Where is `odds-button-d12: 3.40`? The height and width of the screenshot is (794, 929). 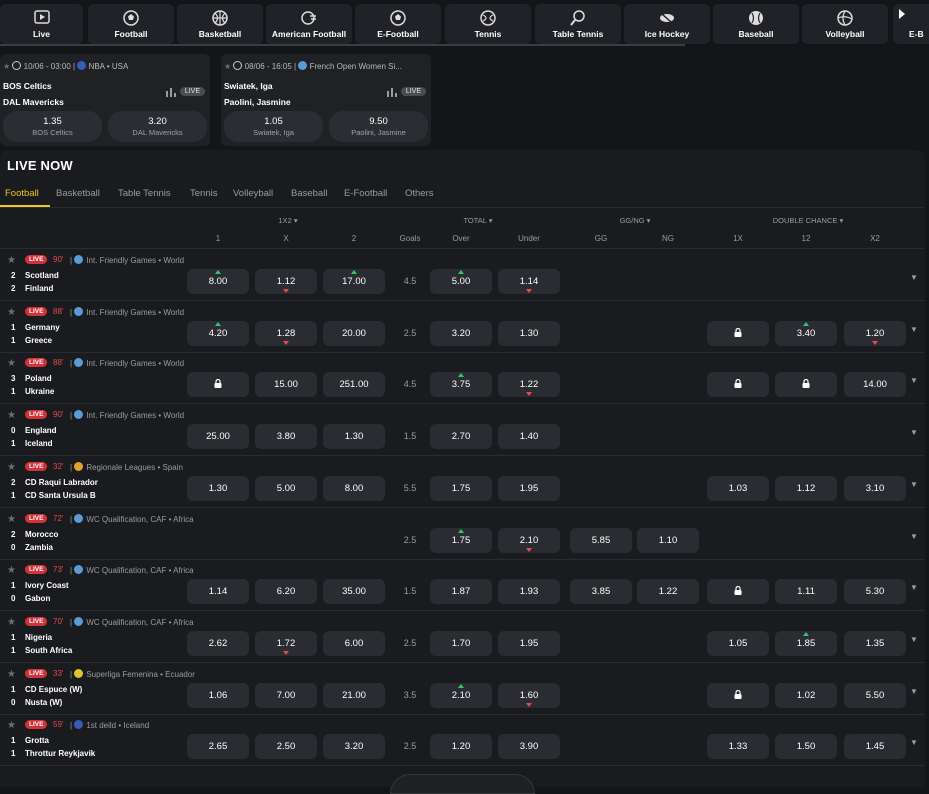
odds-button-d12: 3.40 is located at coordinates (806, 333).